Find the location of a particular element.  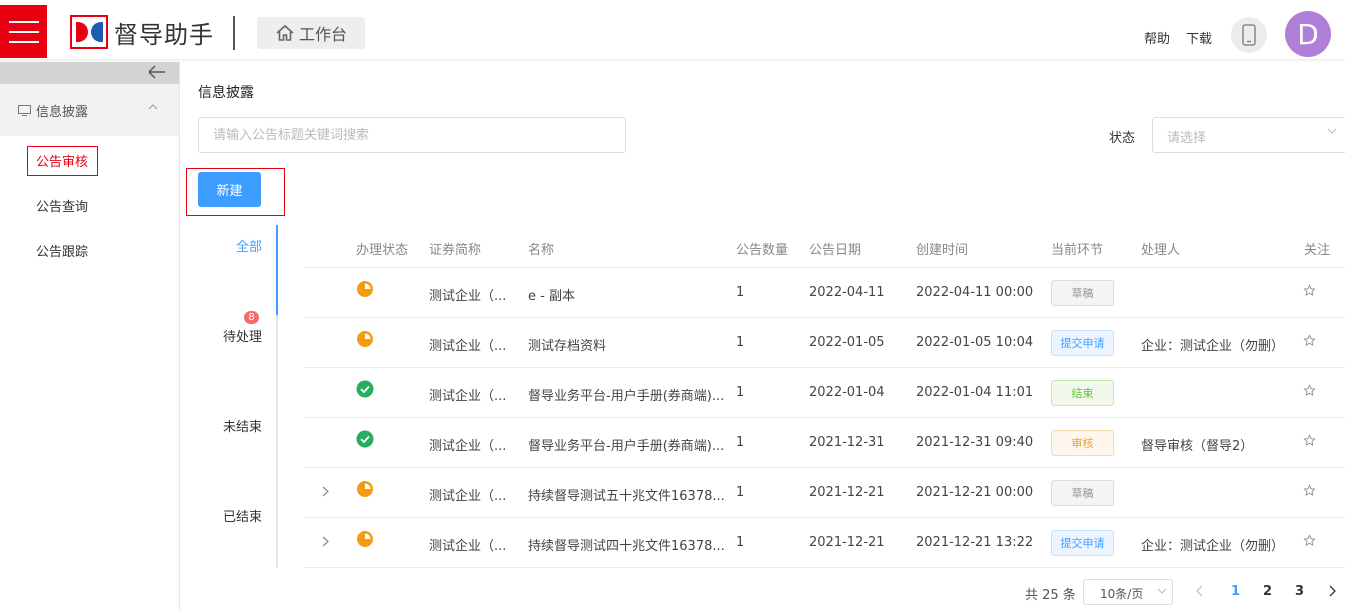

page-2: 2 is located at coordinates (1267, 591).